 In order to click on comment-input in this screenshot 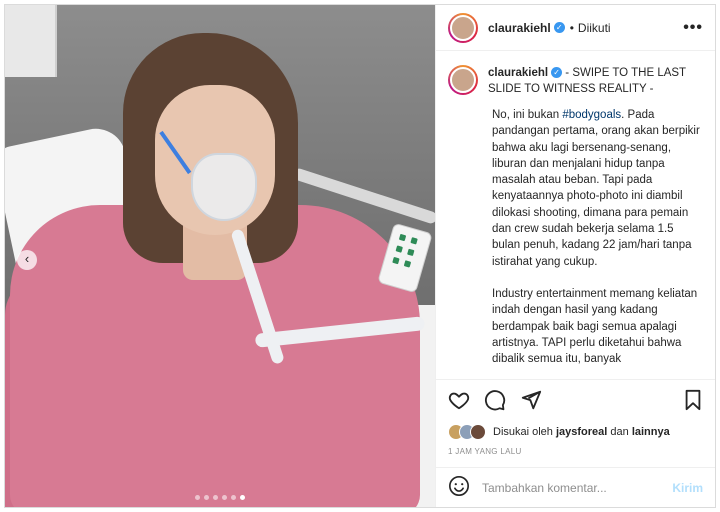, I will do `click(577, 487)`.